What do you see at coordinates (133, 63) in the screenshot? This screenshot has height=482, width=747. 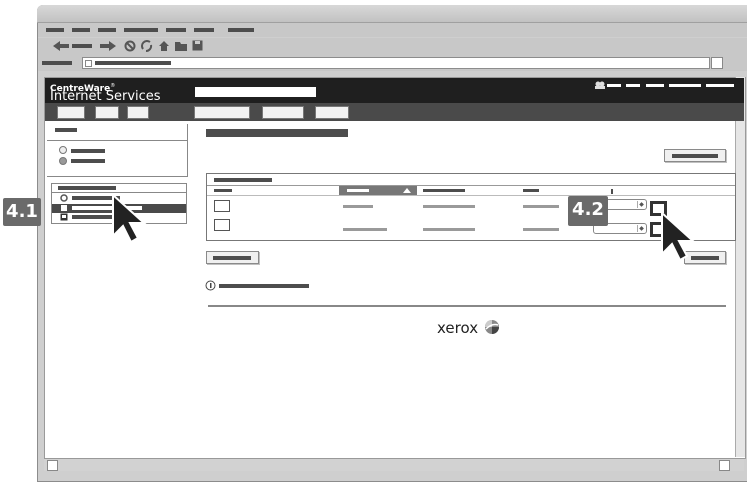 I see `url-text` at bounding box center [133, 63].